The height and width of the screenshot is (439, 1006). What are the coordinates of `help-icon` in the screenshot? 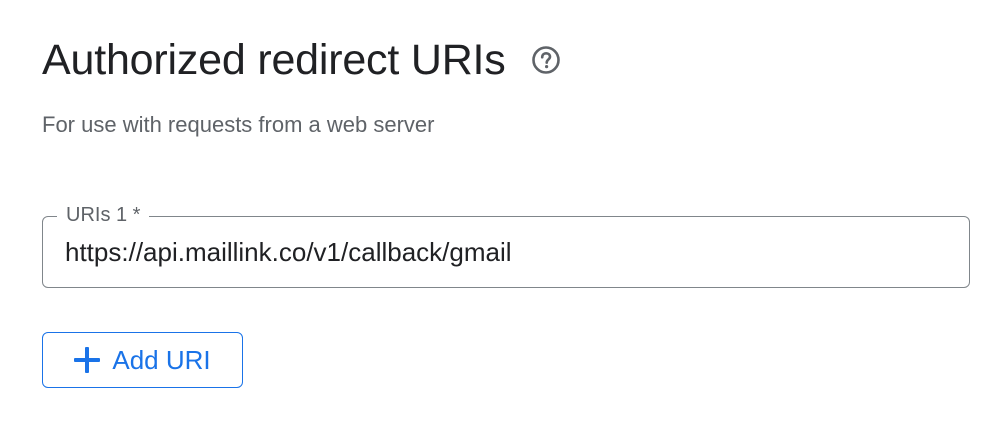 It's located at (546, 60).